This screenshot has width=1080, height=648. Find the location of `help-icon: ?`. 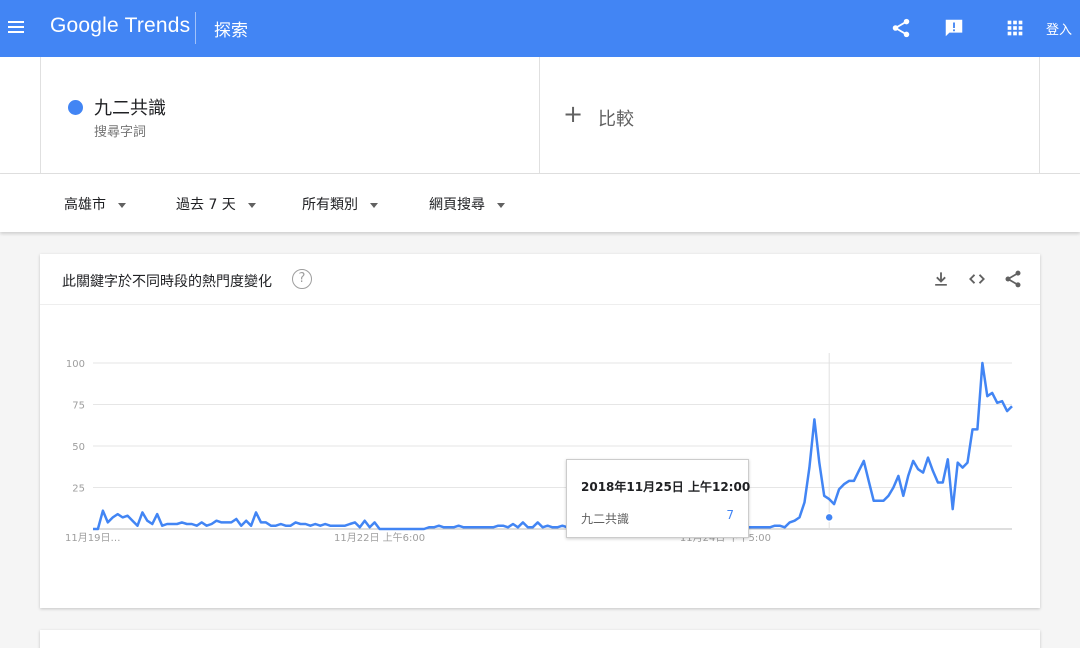

help-icon: ? is located at coordinates (302, 279).